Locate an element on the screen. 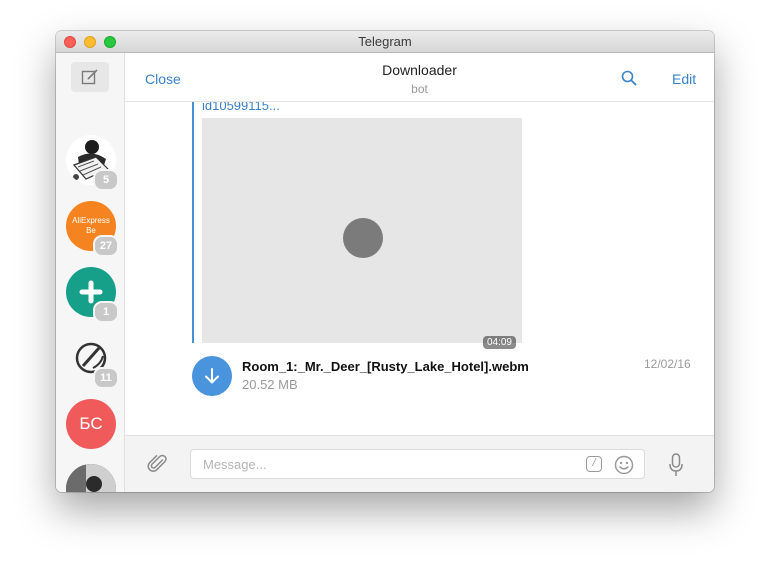 The image size is (770, 573). compose-button is located at coordinates (90, 77).